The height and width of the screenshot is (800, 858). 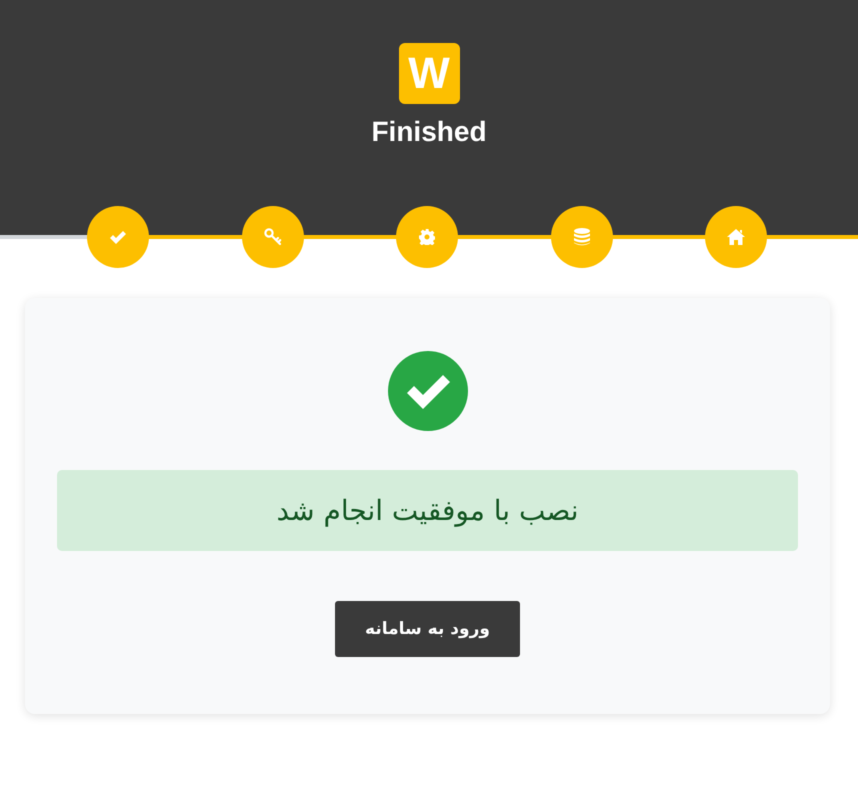 What do you see at coordinates (429, 73) in the screenshot?
I see `logo: W` at bounding box center [429, 73].